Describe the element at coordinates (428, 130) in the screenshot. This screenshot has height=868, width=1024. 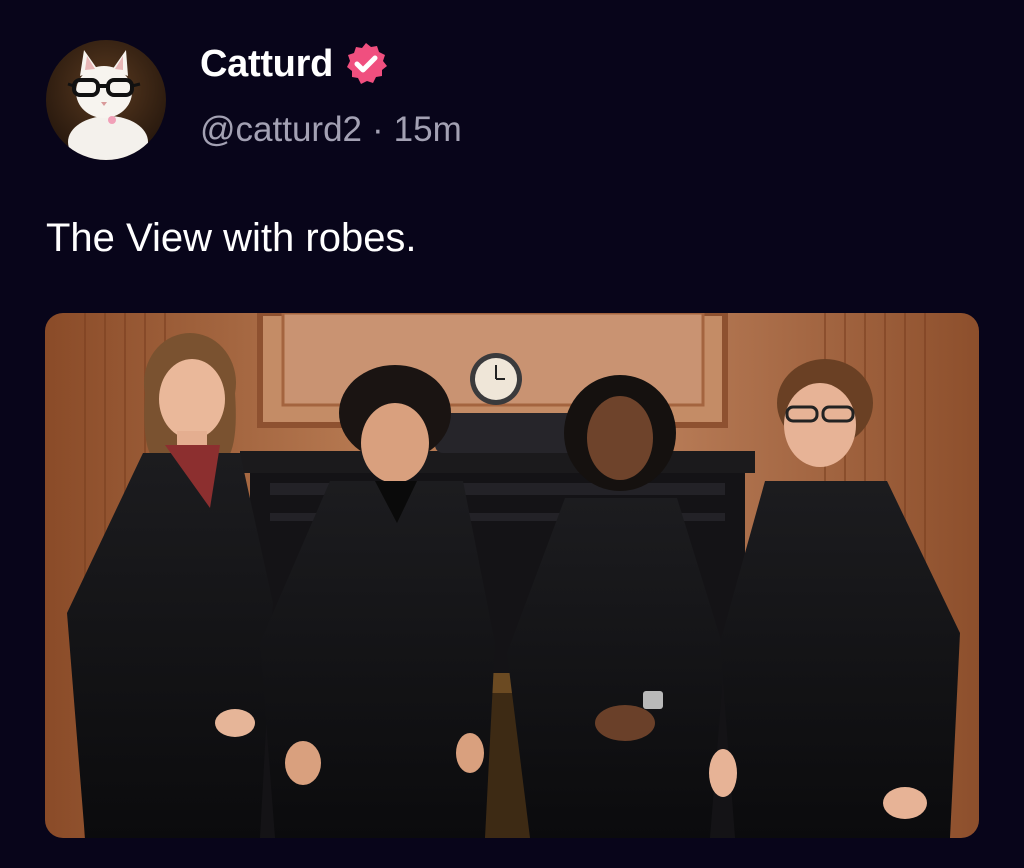
I see `post-timestamp: 15m` at that location.